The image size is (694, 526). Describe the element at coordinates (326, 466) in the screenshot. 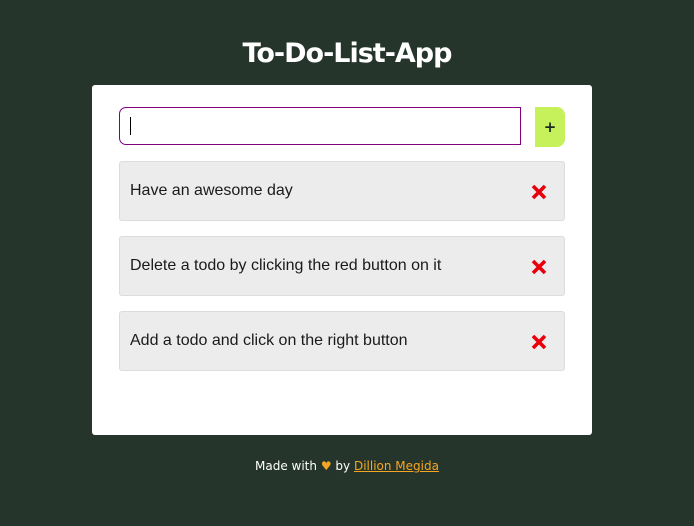

I see `heart-icon: ♥` at that location.